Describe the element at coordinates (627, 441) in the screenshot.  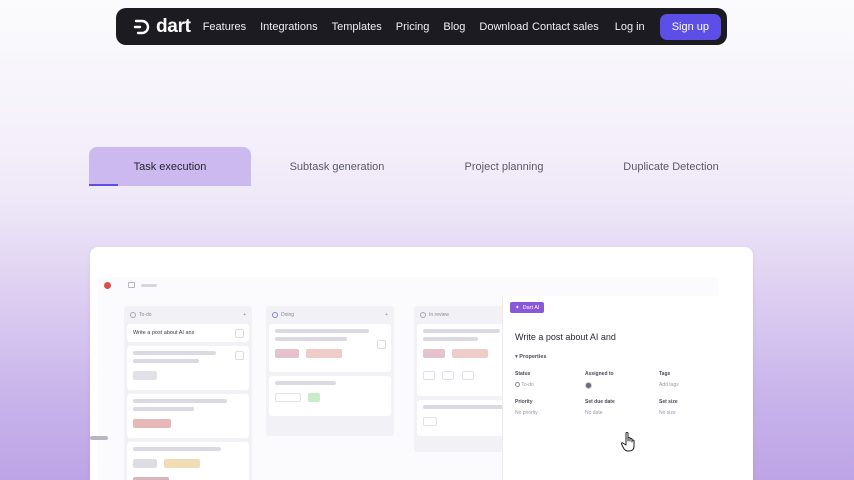
I see `hand-cursor-icon` at that location.